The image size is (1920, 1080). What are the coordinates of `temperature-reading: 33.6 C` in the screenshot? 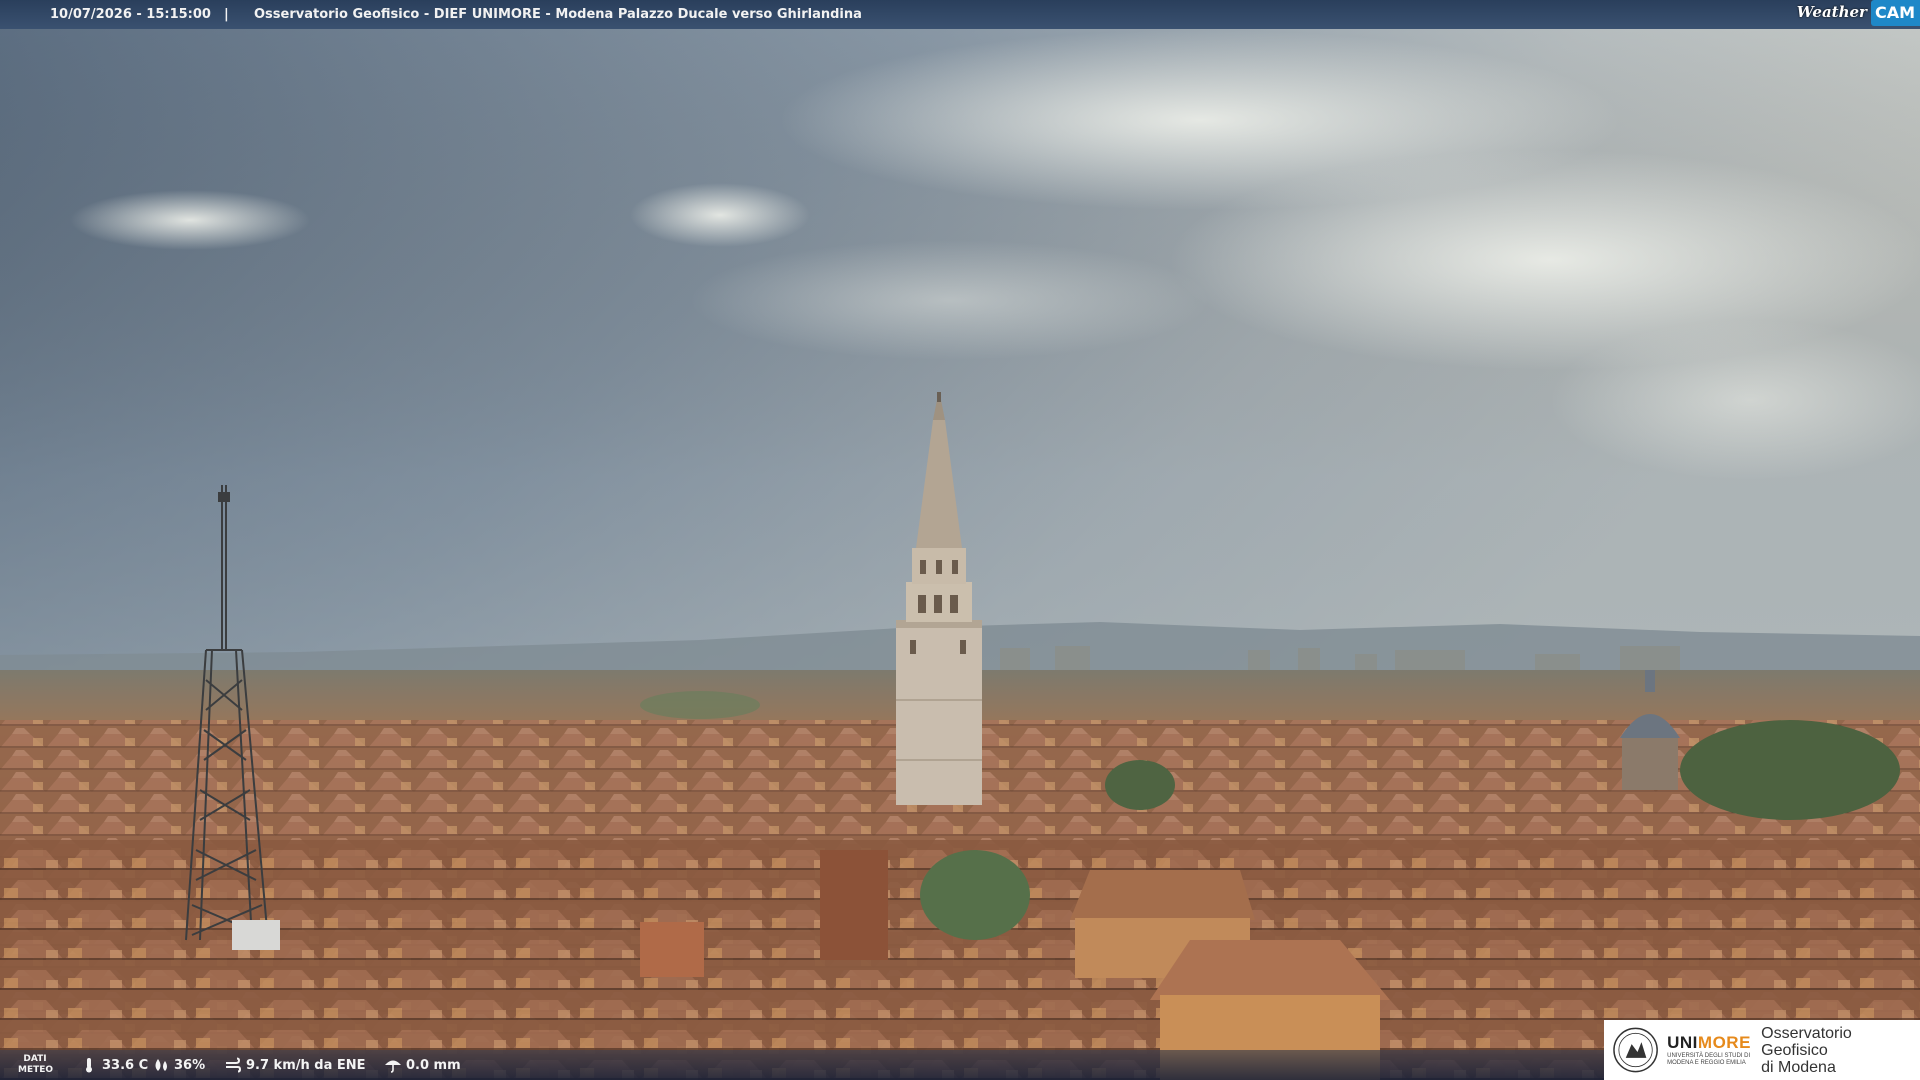 It's located at (114, 1065).